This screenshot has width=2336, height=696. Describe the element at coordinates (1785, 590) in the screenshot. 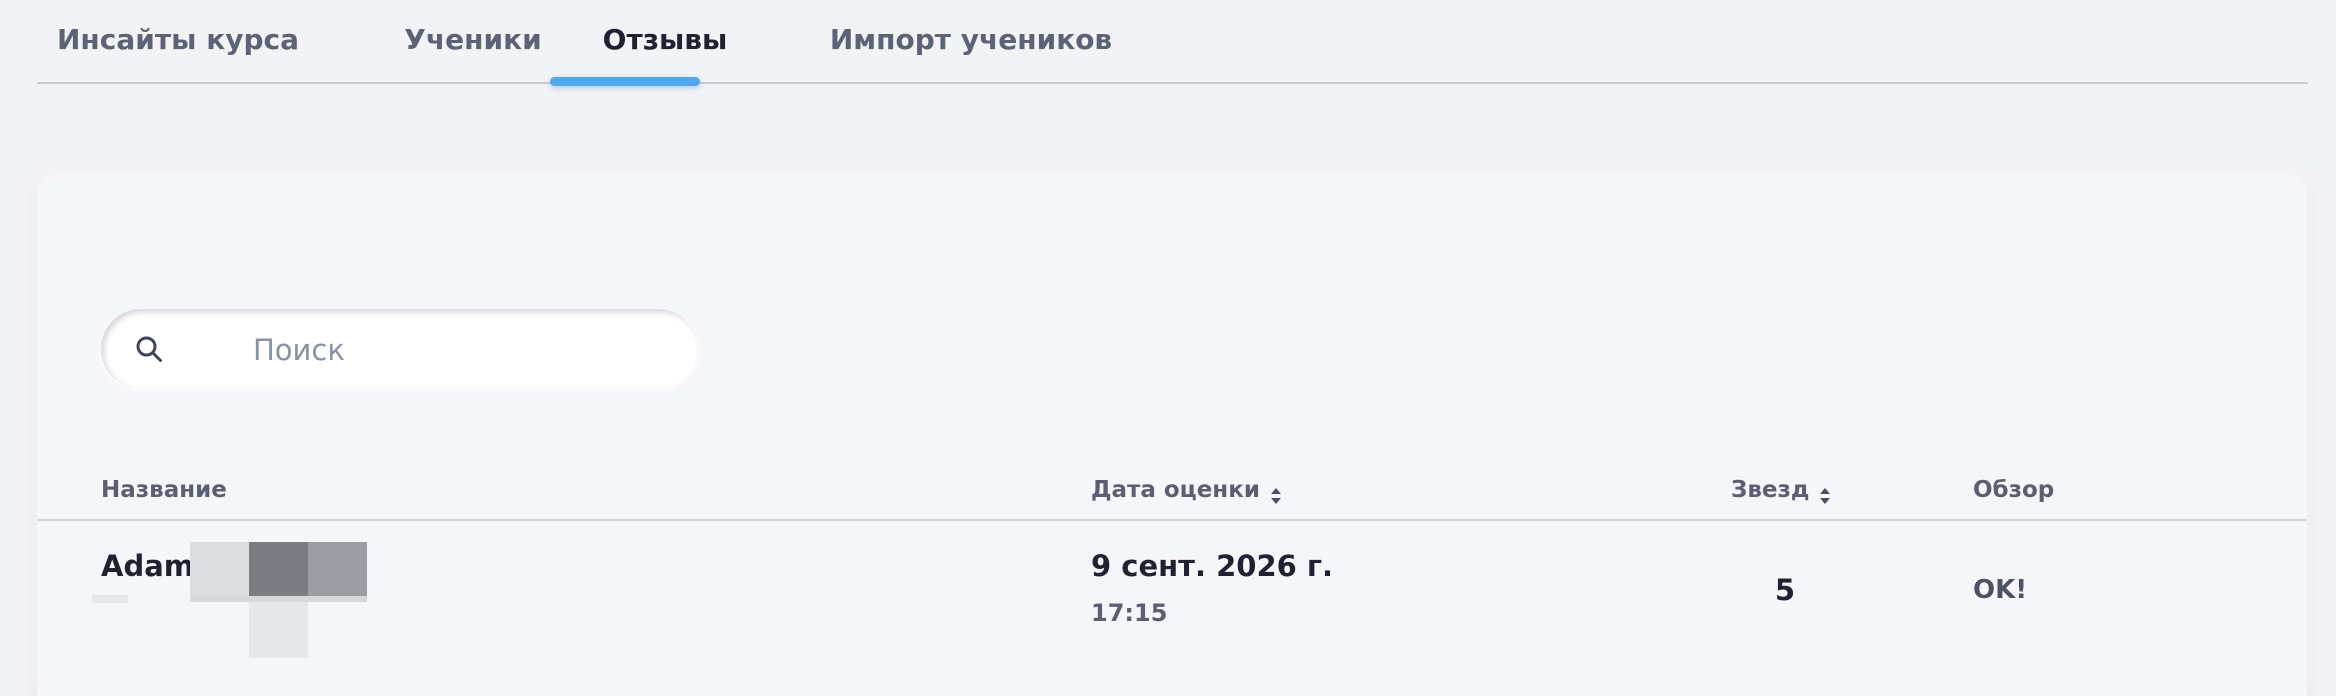

I see `star-count: 5` at that location.